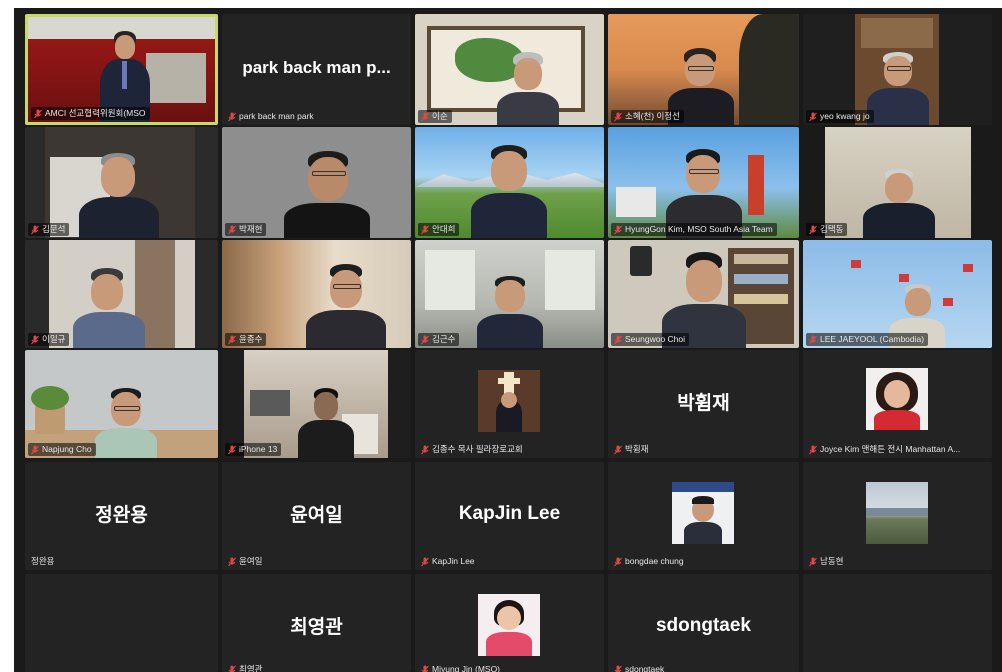  I want to click on participant-name: park back man park, so click(276, 116).